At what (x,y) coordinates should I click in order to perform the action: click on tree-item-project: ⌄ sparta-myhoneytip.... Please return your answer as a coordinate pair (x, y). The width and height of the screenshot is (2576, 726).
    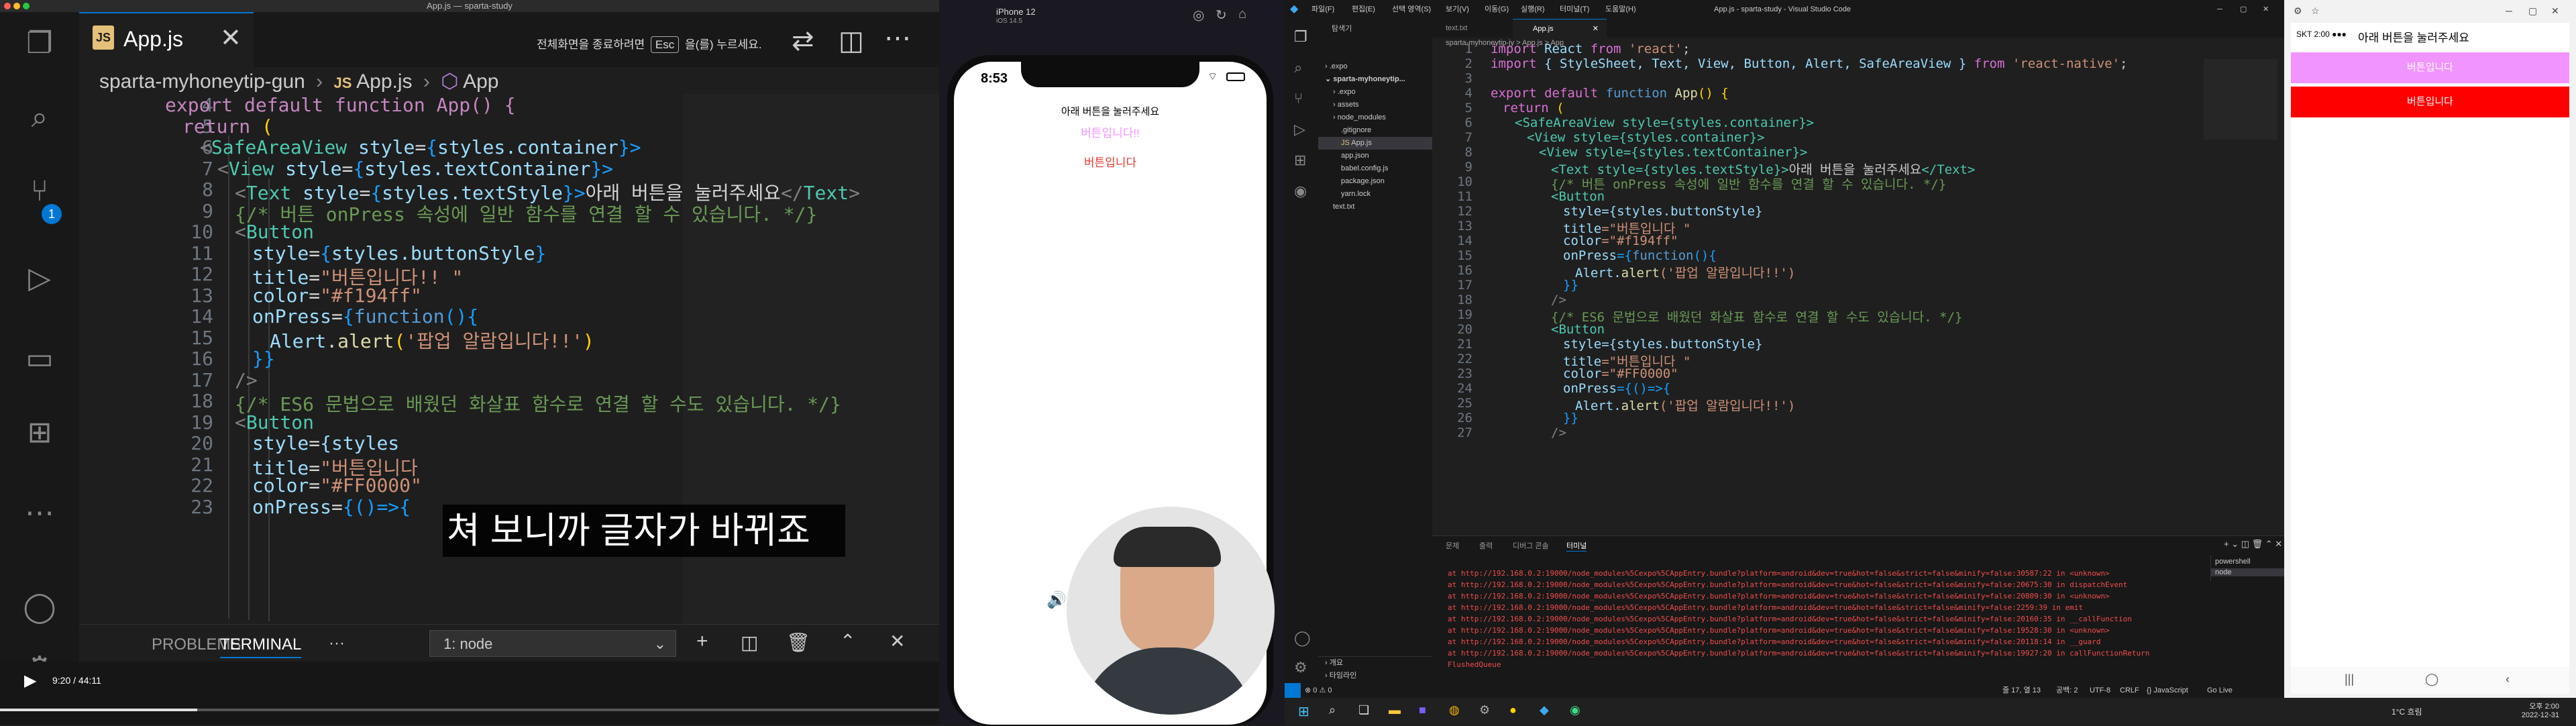
    Looking at the image, I should click on (1375, 80).